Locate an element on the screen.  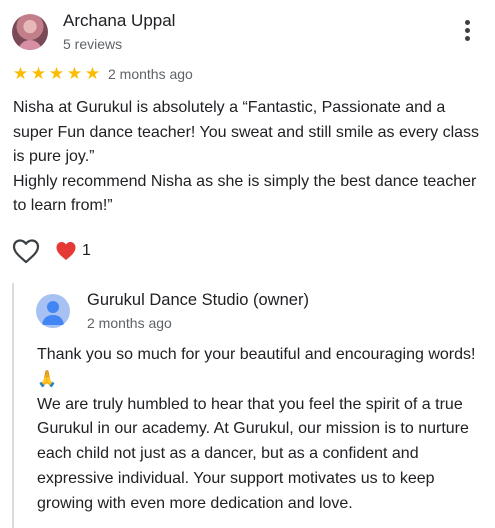
red-heart-icon is located at coordinates (66, 251).